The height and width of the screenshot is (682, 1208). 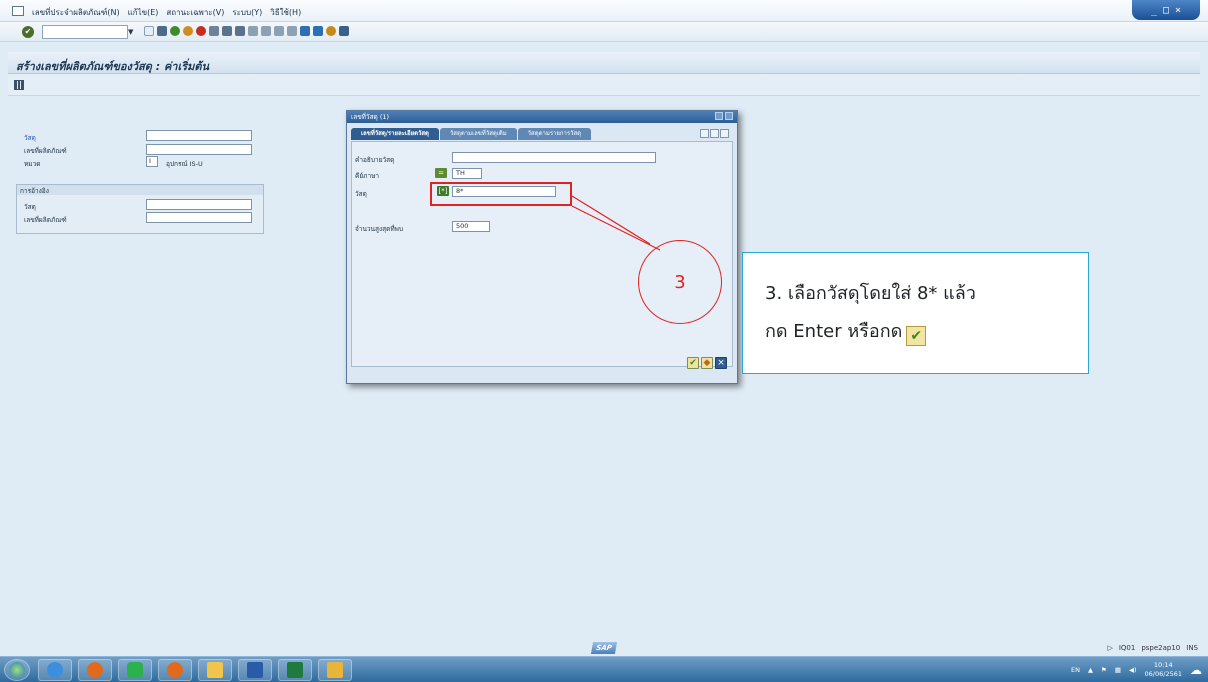 I want to click on step-circle: 3, so click(x=680, y=282).